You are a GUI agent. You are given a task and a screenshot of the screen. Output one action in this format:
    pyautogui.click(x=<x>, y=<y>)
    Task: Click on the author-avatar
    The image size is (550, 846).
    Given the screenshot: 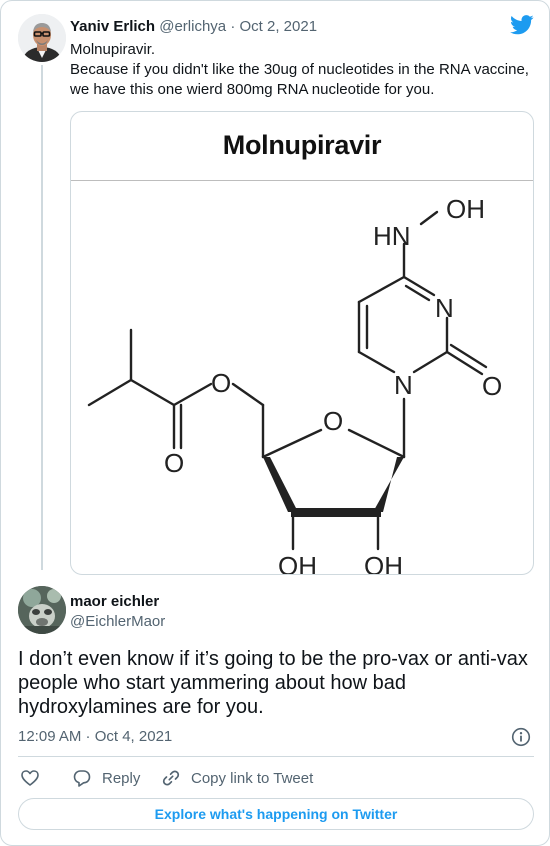 What is the action you would take?
    pyautogui.click(x=42, y=610)
    